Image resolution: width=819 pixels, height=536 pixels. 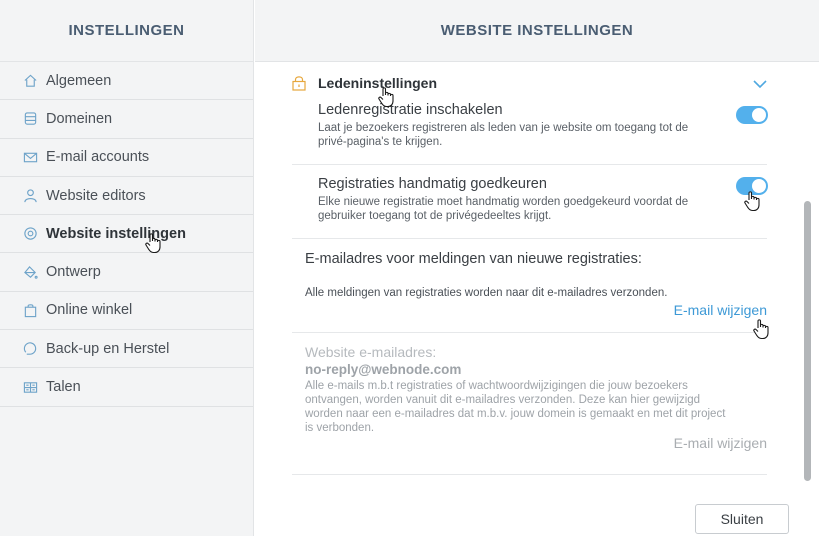 I want to click on page-title: WEBSITE INSTELLINGEN, so click(x=537, y=30).